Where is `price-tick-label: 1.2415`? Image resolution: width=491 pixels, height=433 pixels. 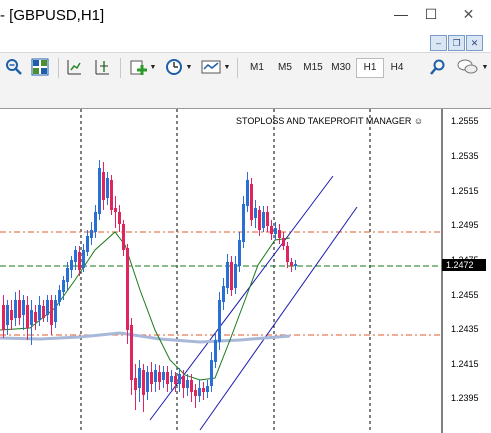 price-tick-label: 1.2415 is located at coordinates (465, 364).